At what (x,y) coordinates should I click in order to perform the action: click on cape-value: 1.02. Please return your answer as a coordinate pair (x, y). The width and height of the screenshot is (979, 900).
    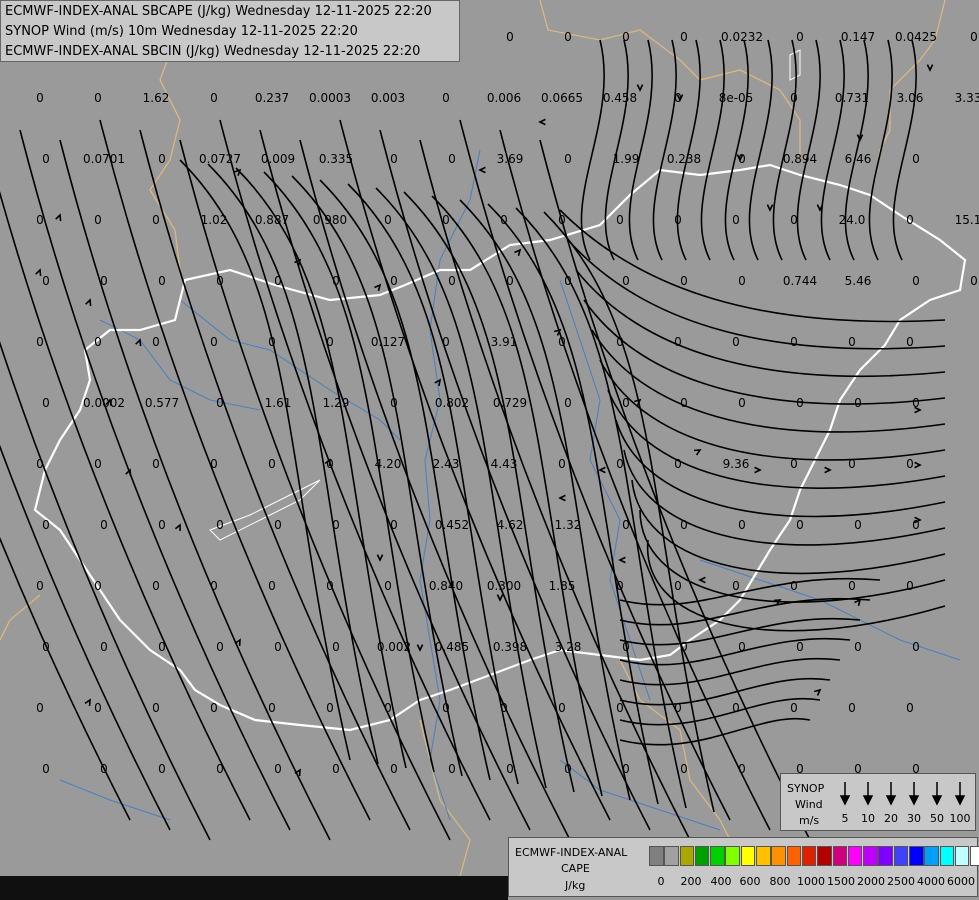
    Looking at the image, I should click on (214, 220).